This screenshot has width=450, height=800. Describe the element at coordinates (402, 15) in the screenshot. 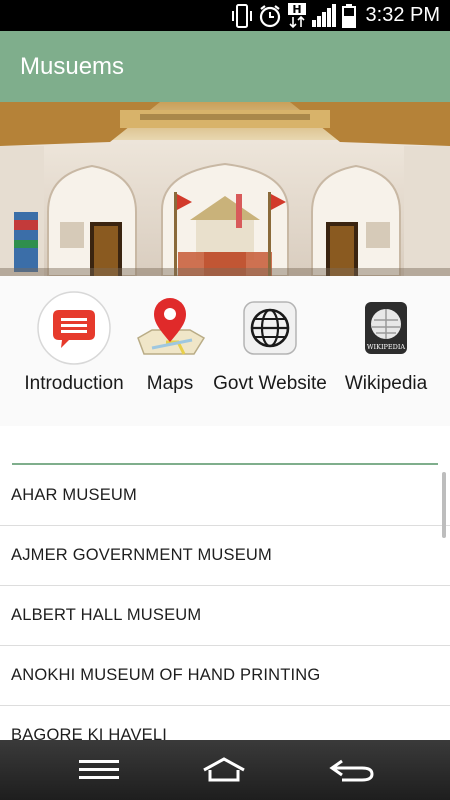

I see `status-time: 3:32 PM` at that location.